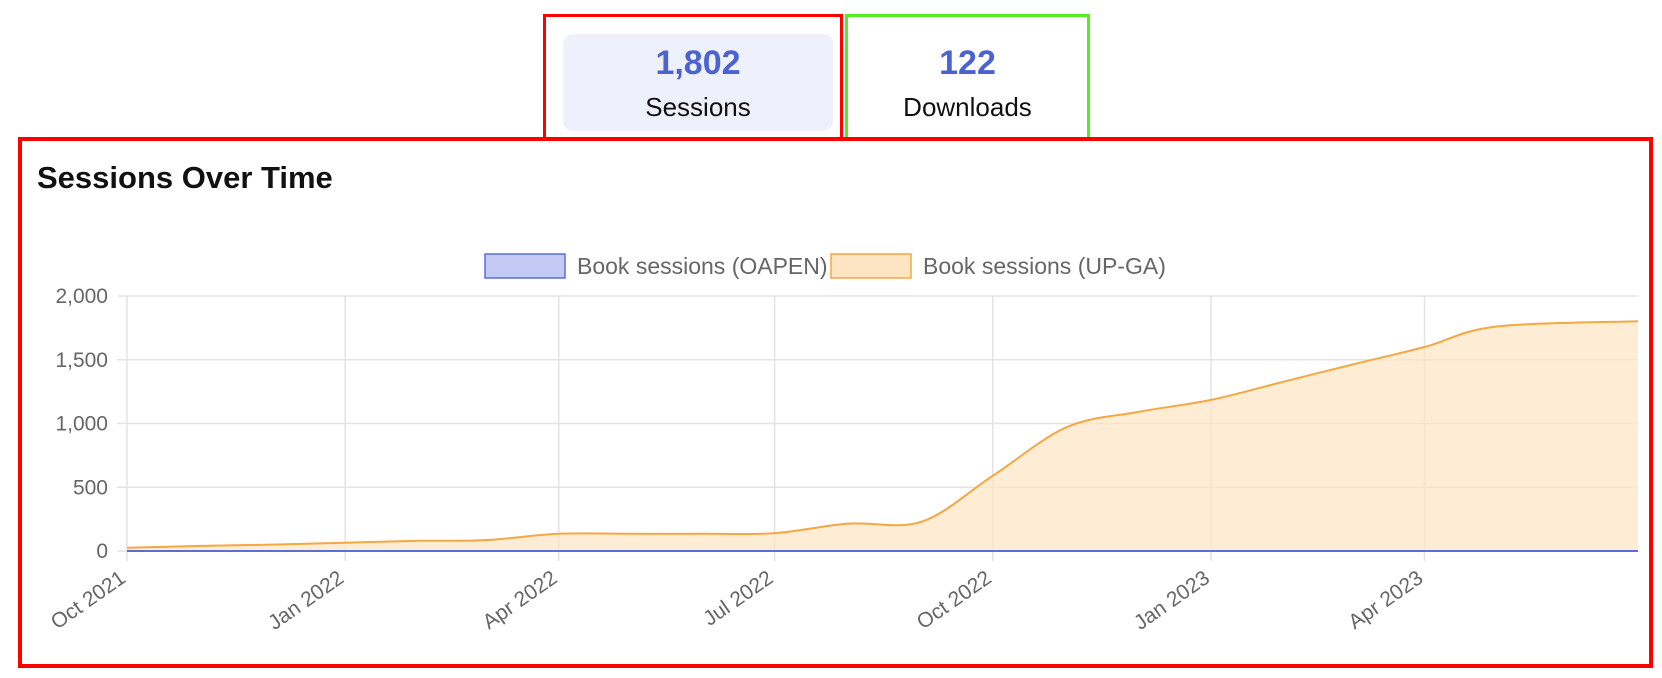  What do you see at coordinates (1172, 600) in the screenshot?
I see `x-tick-label: Jan 2023` at bounding box center [1172, 600].